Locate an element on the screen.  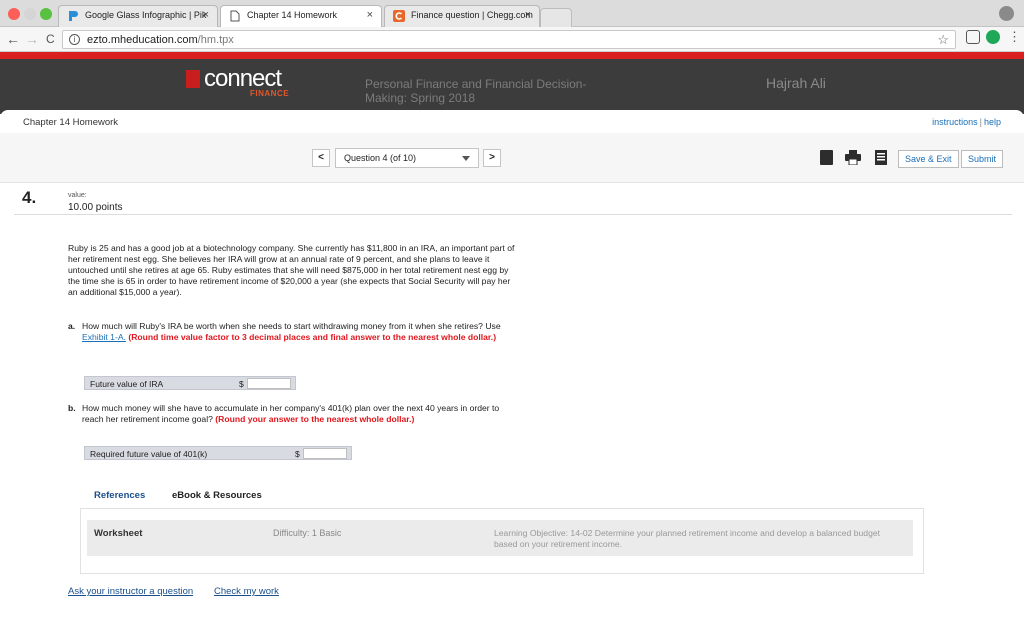
browser-tab-piktochart: Google Glass Infographic | Pik × is located at coordinates (138, 16).